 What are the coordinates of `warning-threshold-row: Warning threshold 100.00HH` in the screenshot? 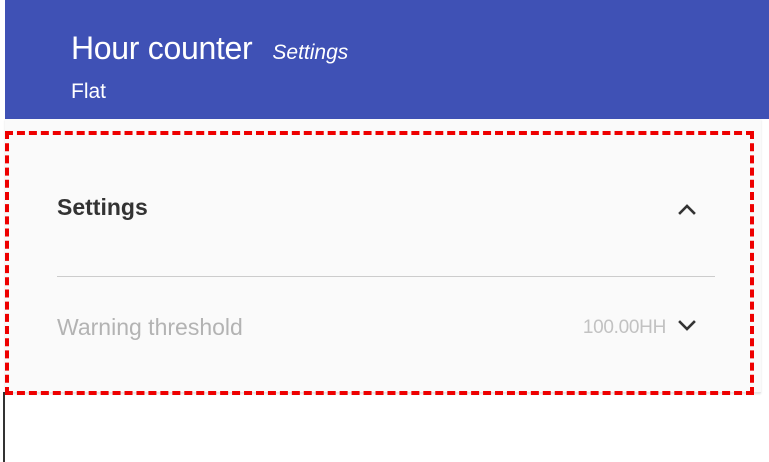 It's located at (385, 327).